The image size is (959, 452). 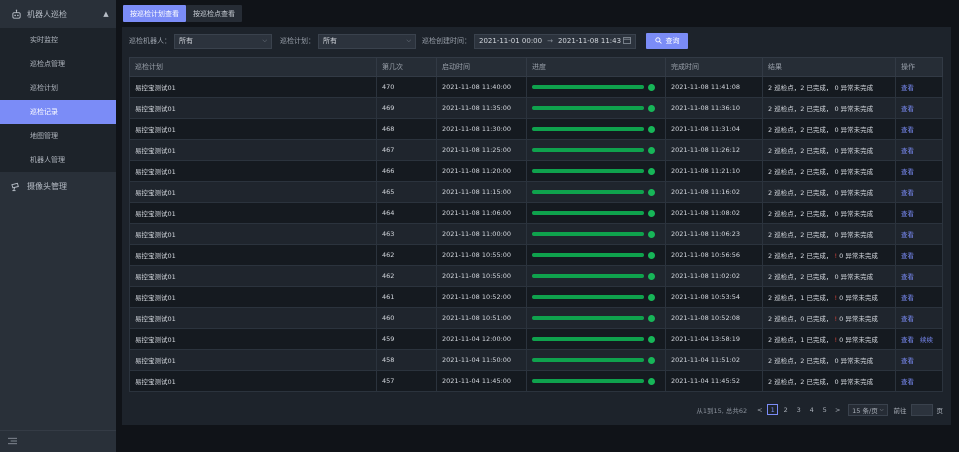 What do you see at coordinates (824, 409) in the screenshot?
I see `page-button-5: 5` at bounding box center [824, 409].